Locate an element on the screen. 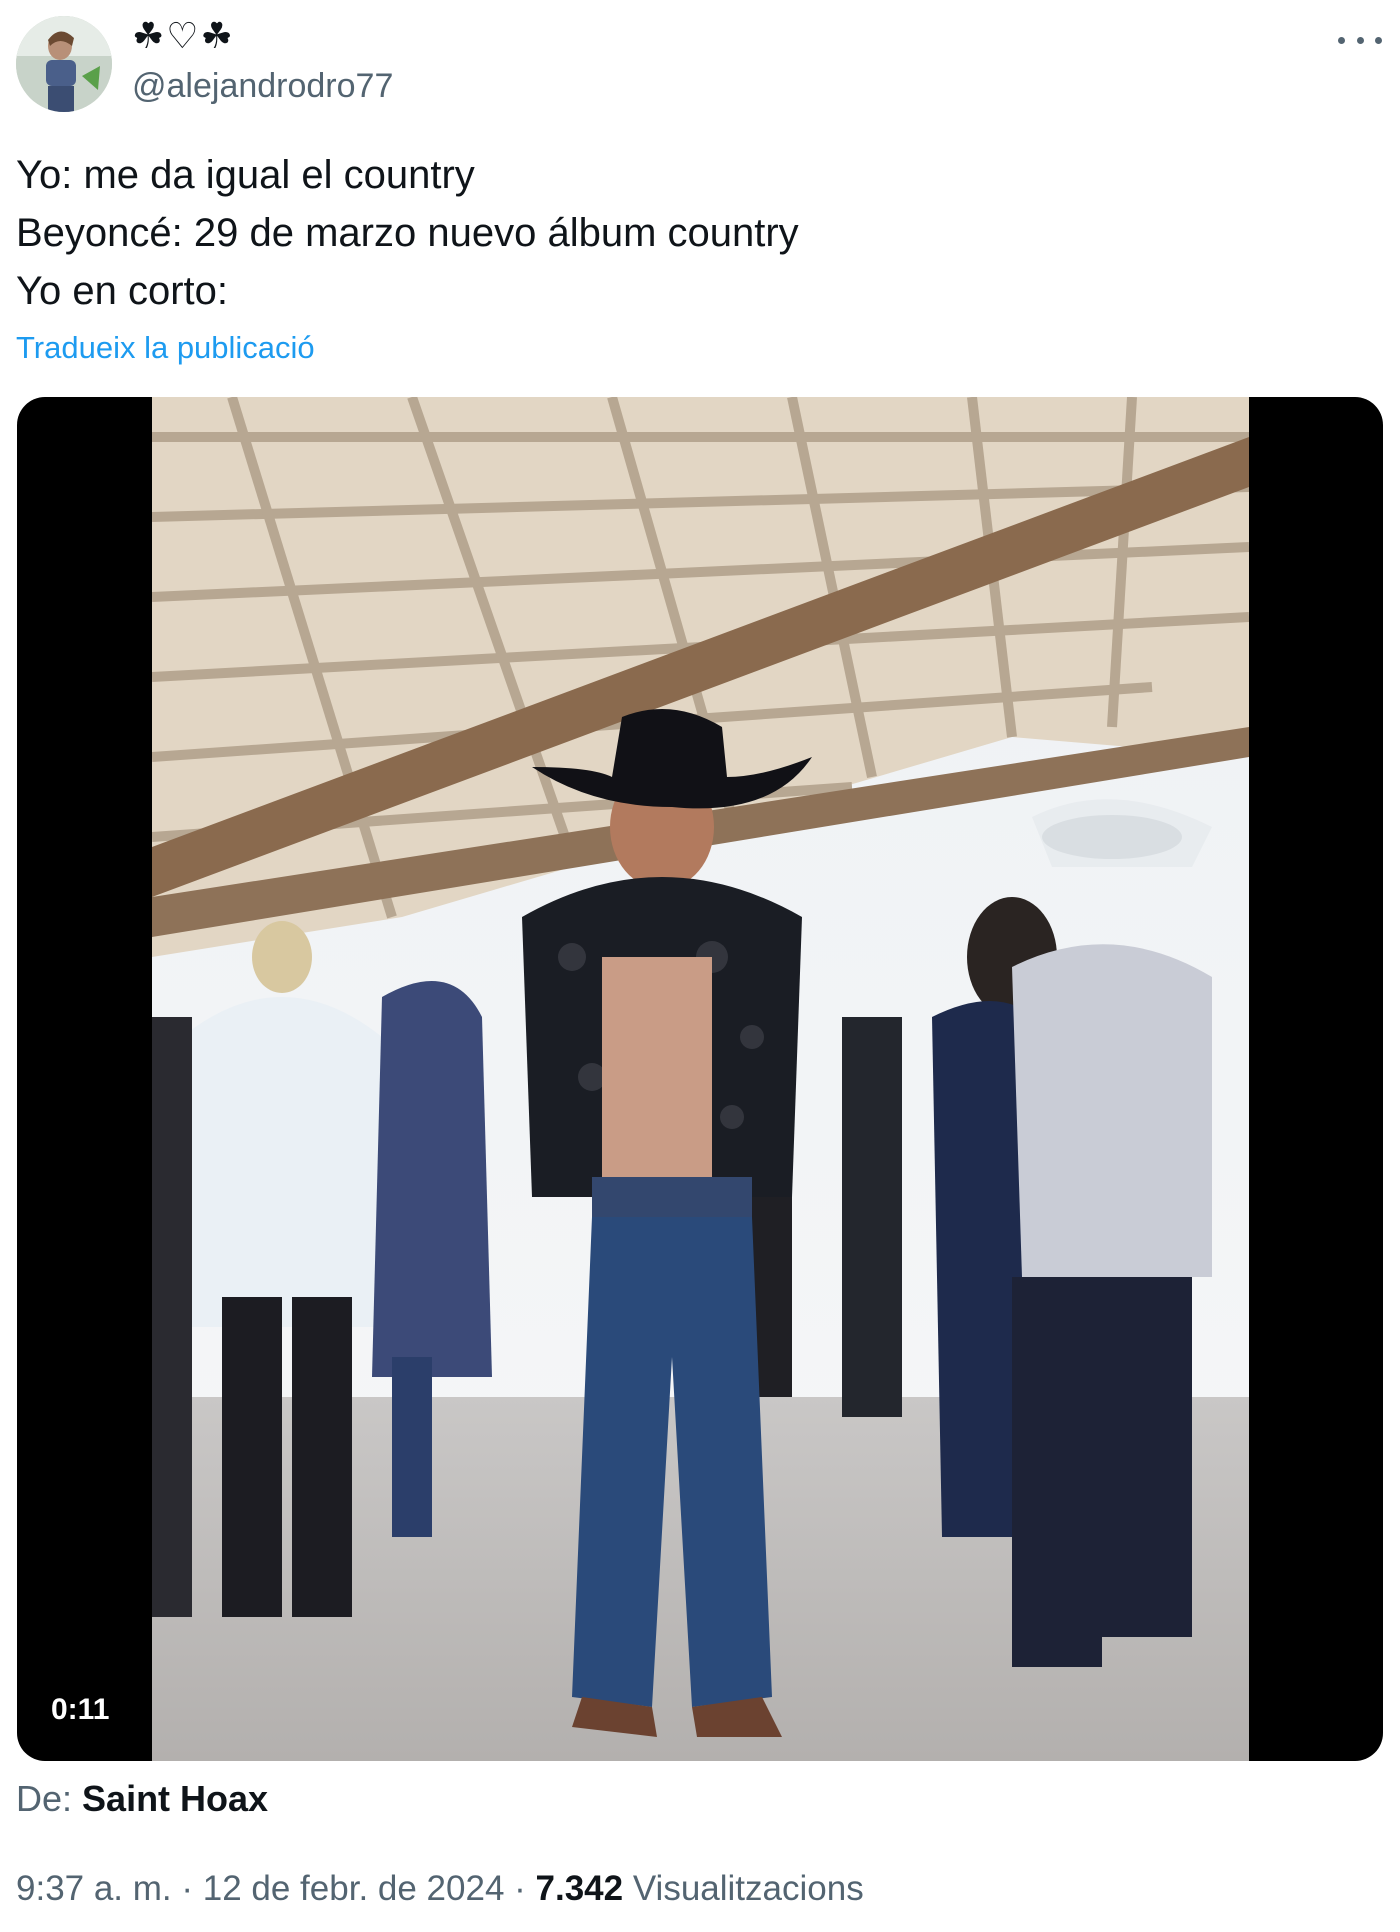 The image size is (1400, 1932). media-attribution: De: Saint Hoax is located at coordinates (142, 1799).